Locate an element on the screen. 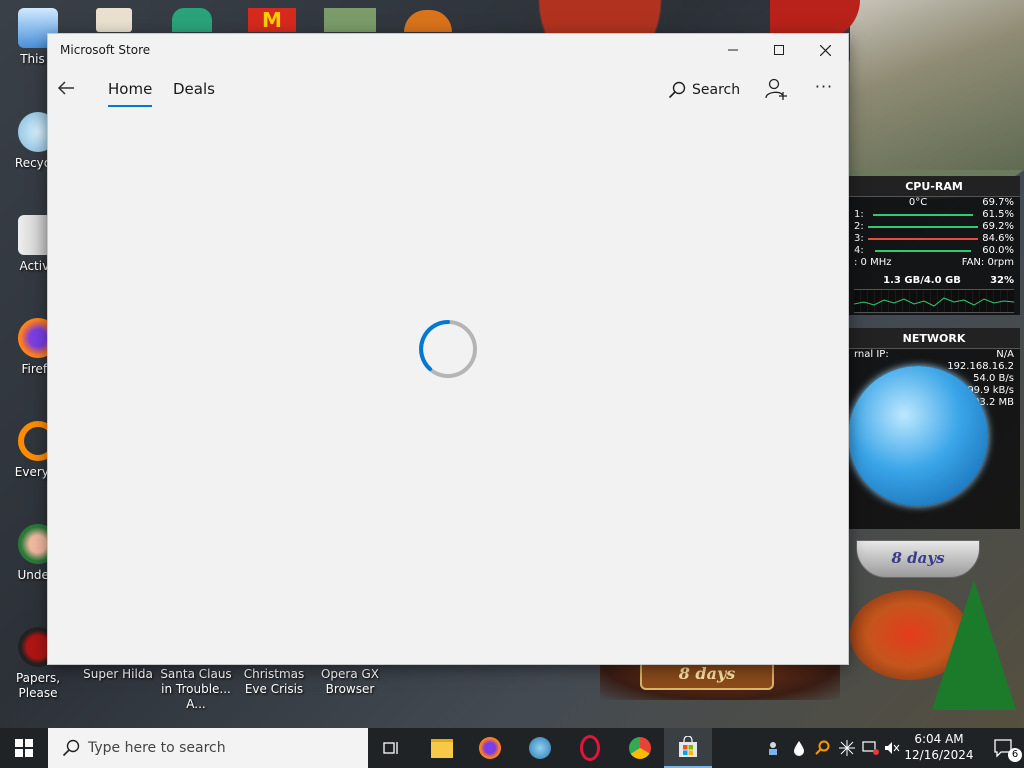 This screenshot has height=768, width=1024. close-button is located at coordinates (825, 50).